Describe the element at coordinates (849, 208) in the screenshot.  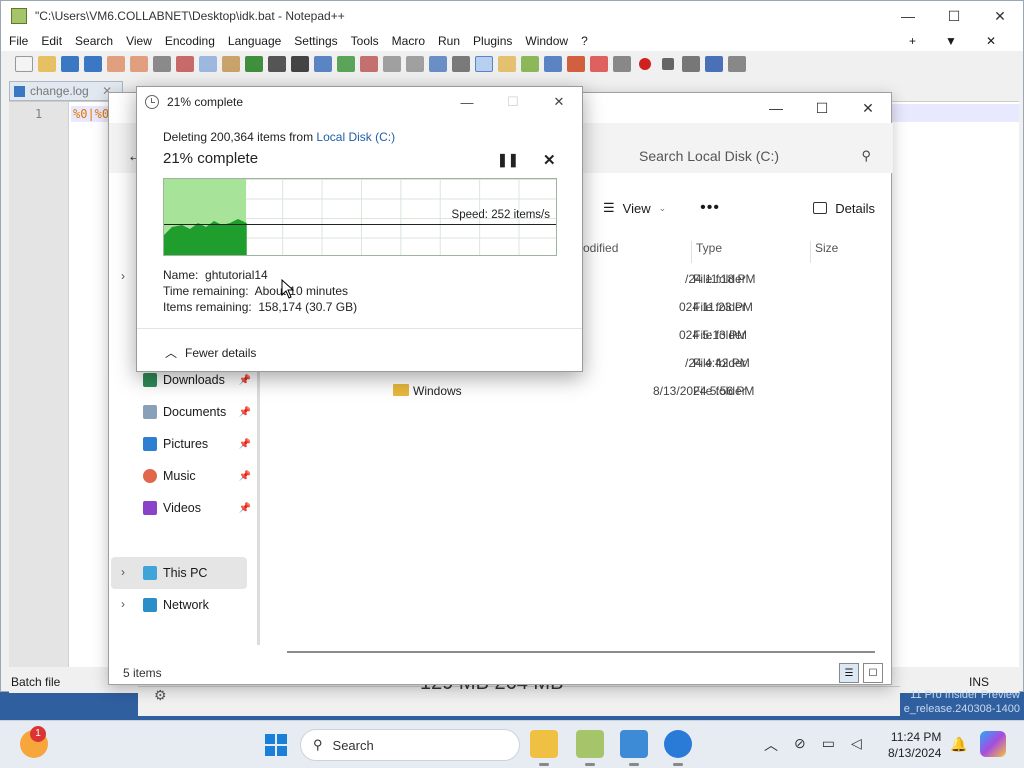
I see `details-pane-button: Details` at that location.